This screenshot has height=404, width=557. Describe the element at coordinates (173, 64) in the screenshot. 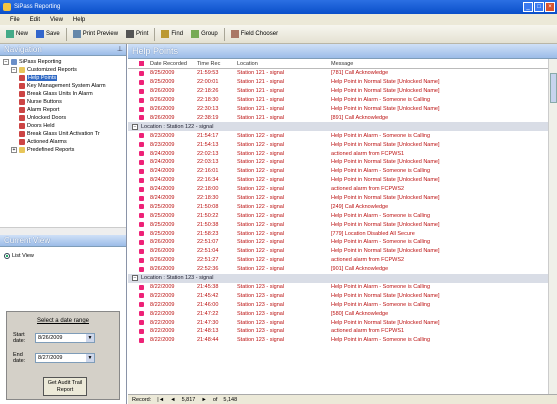

I see `column-header-date: Date Recorded` at that location.